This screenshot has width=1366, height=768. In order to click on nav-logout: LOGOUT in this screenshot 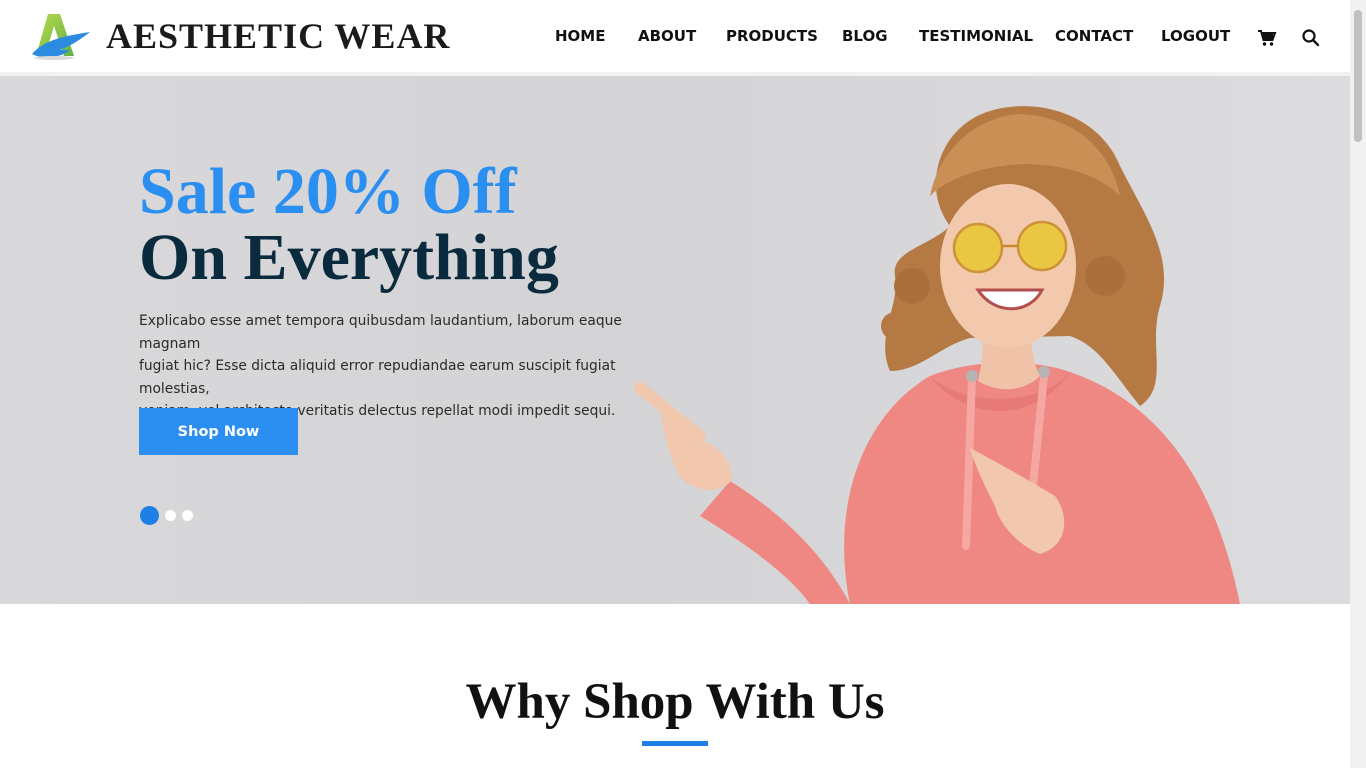, I will do `click(1195, 36)`.